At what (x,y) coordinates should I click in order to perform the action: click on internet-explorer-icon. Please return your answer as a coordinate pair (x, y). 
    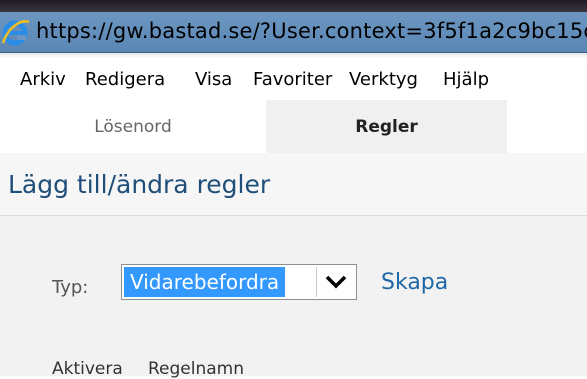
    Looking at the image, I should click on (16, 33).